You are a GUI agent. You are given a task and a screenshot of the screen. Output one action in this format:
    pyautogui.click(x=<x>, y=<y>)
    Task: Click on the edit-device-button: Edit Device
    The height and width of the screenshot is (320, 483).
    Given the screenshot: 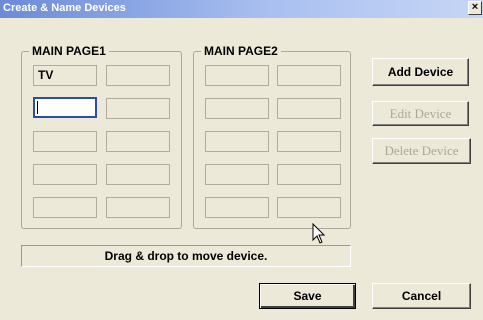 What is the action you would take?
    pyautogui.click(x=420, y=113)
    